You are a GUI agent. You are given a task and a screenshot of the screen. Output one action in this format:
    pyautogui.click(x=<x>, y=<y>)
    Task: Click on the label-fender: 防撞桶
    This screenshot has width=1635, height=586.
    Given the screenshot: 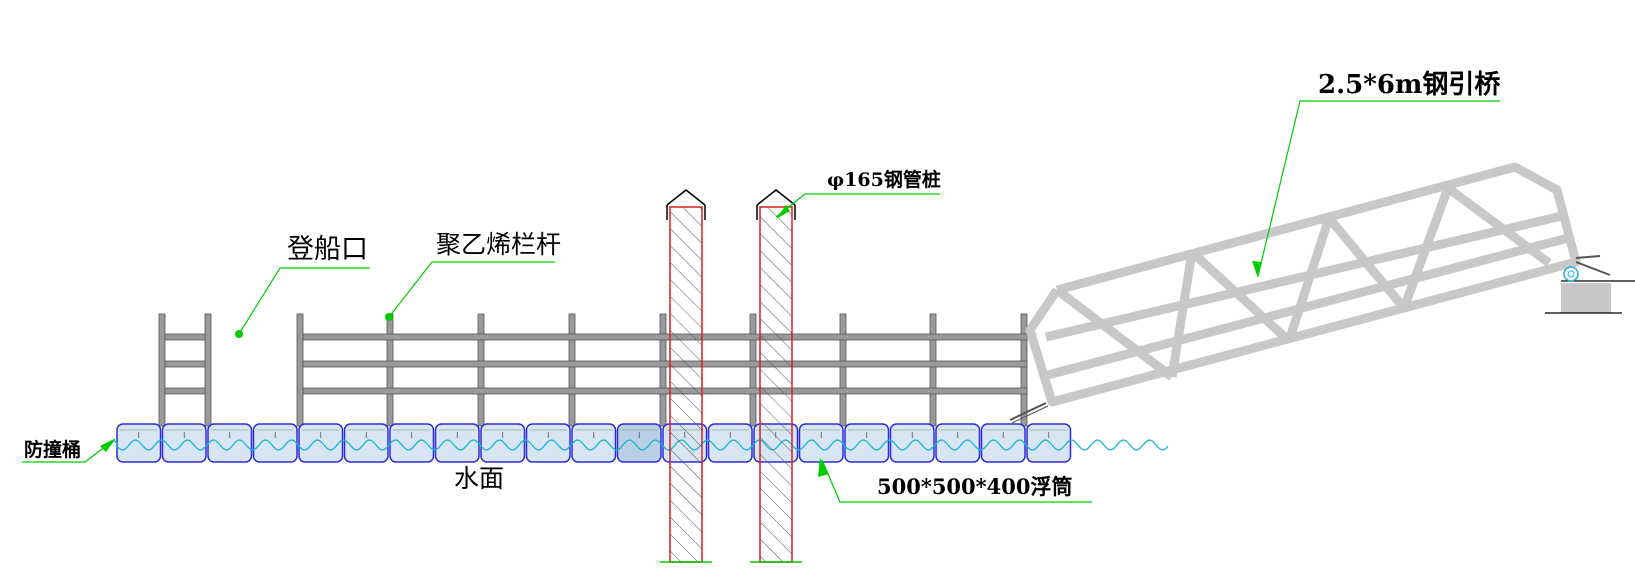 What is the action you would take?
    pyautogui.click(x=52, y=449)
    